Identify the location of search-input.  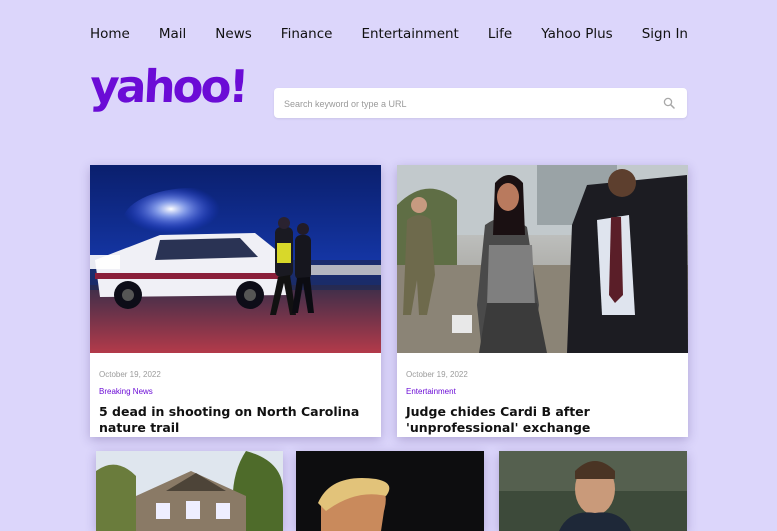
(464, 104).